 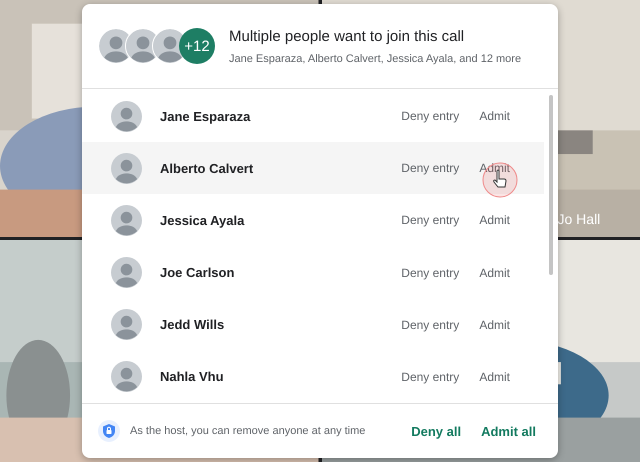 What do you see at coordinates (436, 431) in the screenshot?
I see `deny-all-button: Deny all` at bounding box center [436, 431].